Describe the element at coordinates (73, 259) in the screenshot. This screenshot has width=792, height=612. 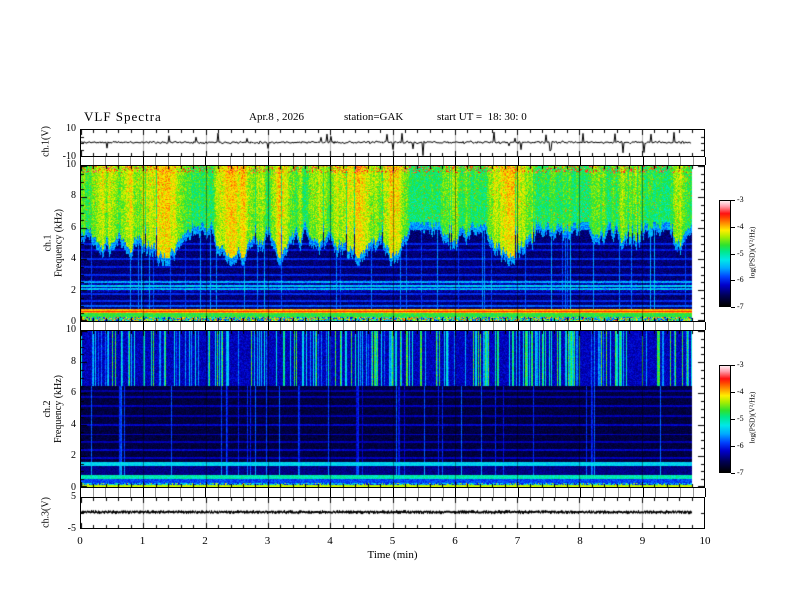
I see `y-tick-label: 4` at that location.